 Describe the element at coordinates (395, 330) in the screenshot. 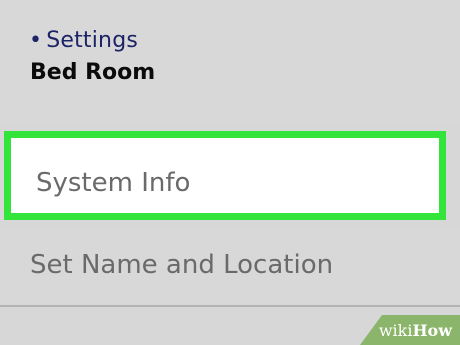

I see `watermark-wiki: wiki` at that location.